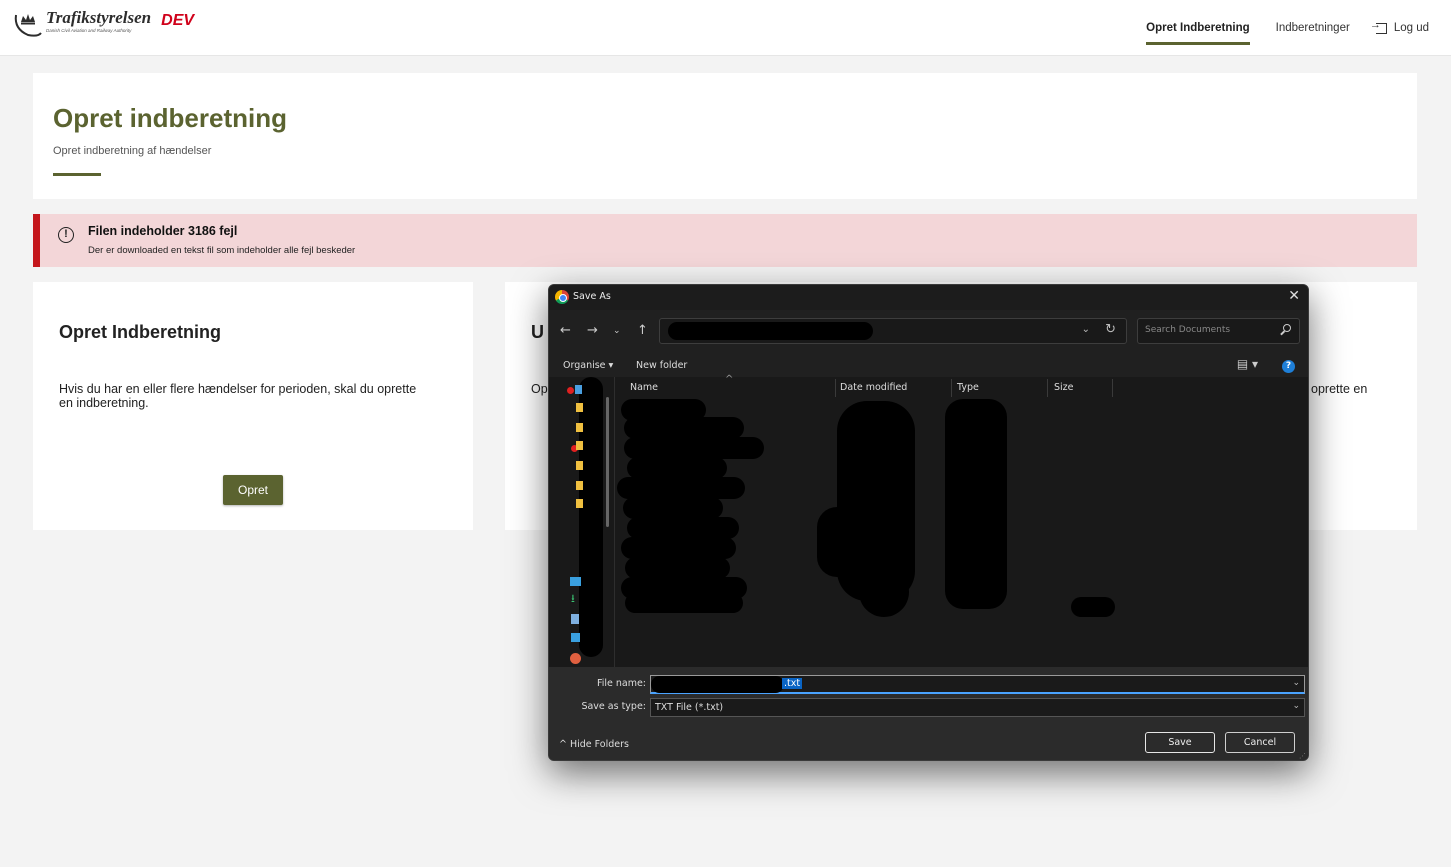 This screenshot has height=867, width=1451. Describe the element at coordinates (729, 379) in the screenshot. I see `sort-caret-icon: ^` at that location.